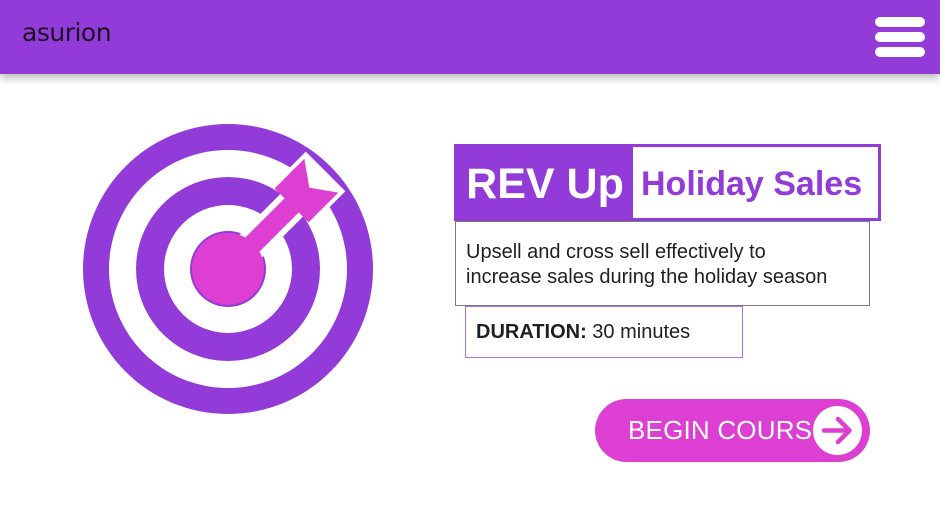 This screenshot has width=940, height=528. Describe the element at coordinates (470, 37) in the screenshot. I see `top-bar: asurion` at that location.